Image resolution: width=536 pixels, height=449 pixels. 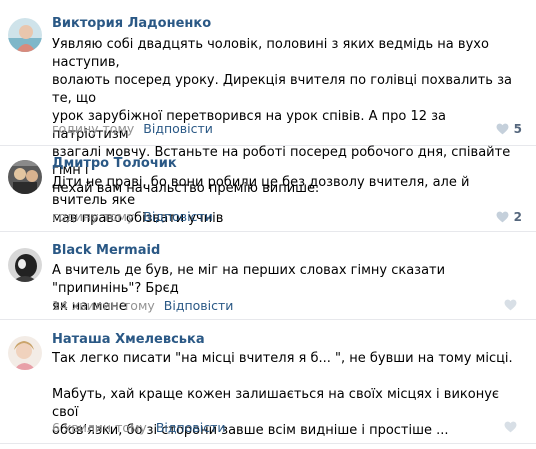 I want to click on like-count: 2, so click(x=517, y=217).